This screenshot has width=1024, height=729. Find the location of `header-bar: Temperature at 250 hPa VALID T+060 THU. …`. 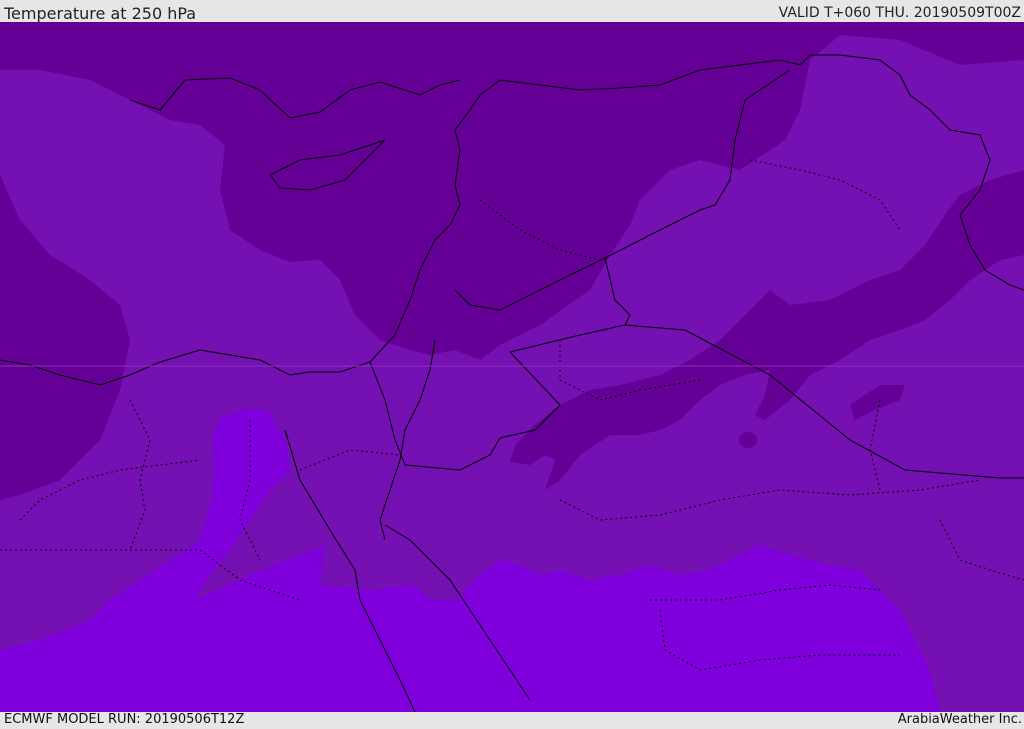

header-bar: Temperature at 250 hPa VALID T+060 THU. … is located at coordinates (512, 11).